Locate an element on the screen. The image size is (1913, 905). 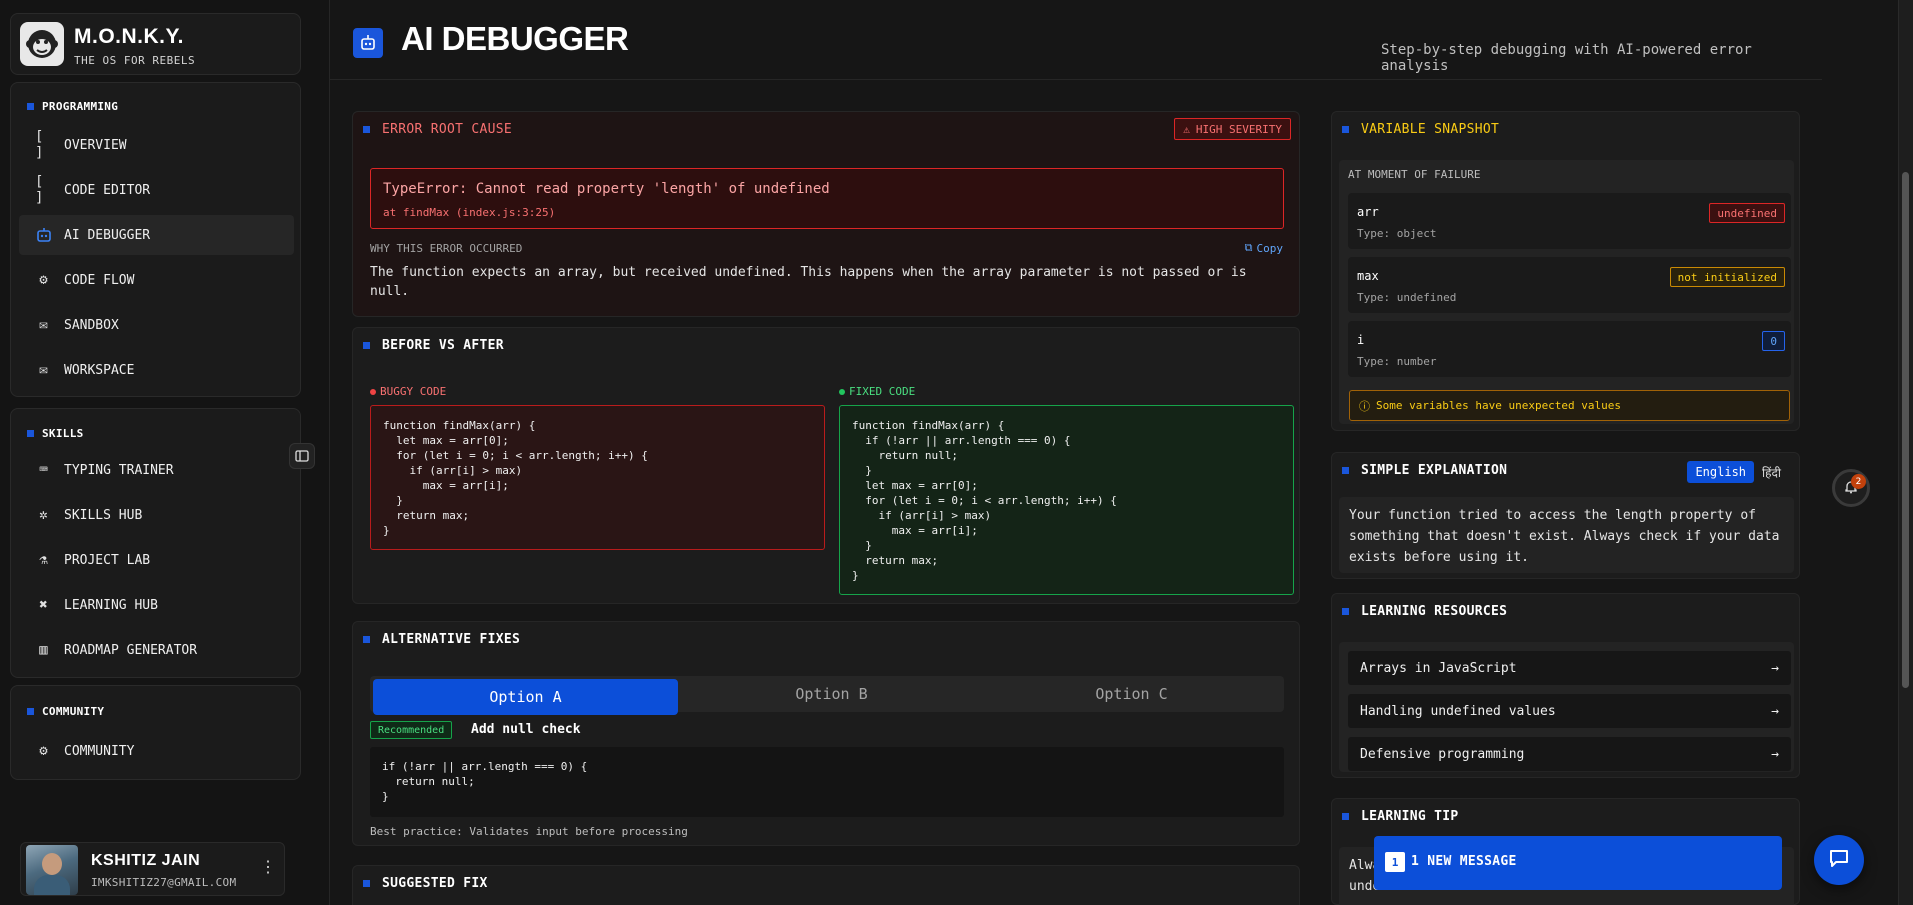
panel-title: SUGGESTED FIX is located at coordinates (425, 883).